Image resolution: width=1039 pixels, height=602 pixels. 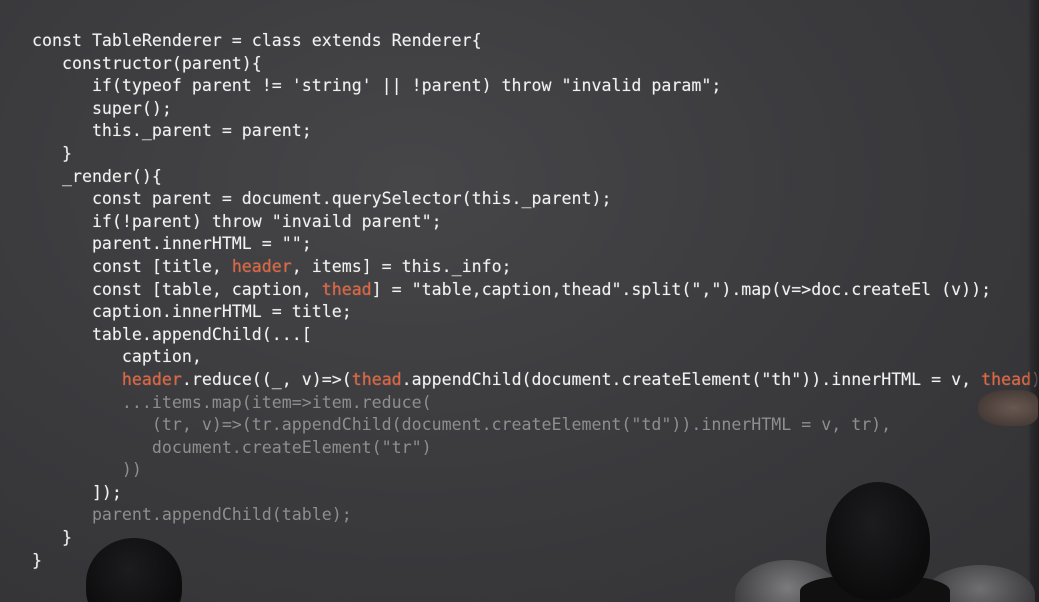 I want to click on code-text: const [title,, so click(x=132, y=266).